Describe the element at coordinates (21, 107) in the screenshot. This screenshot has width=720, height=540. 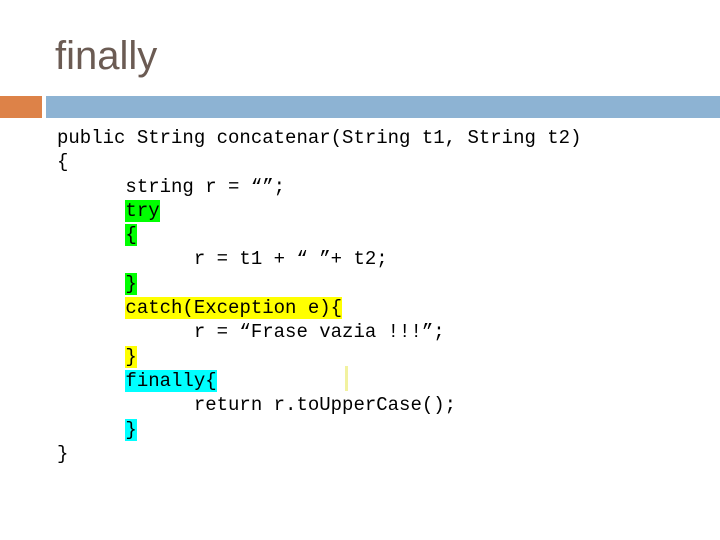
I see `divider-accent-block` at that location.